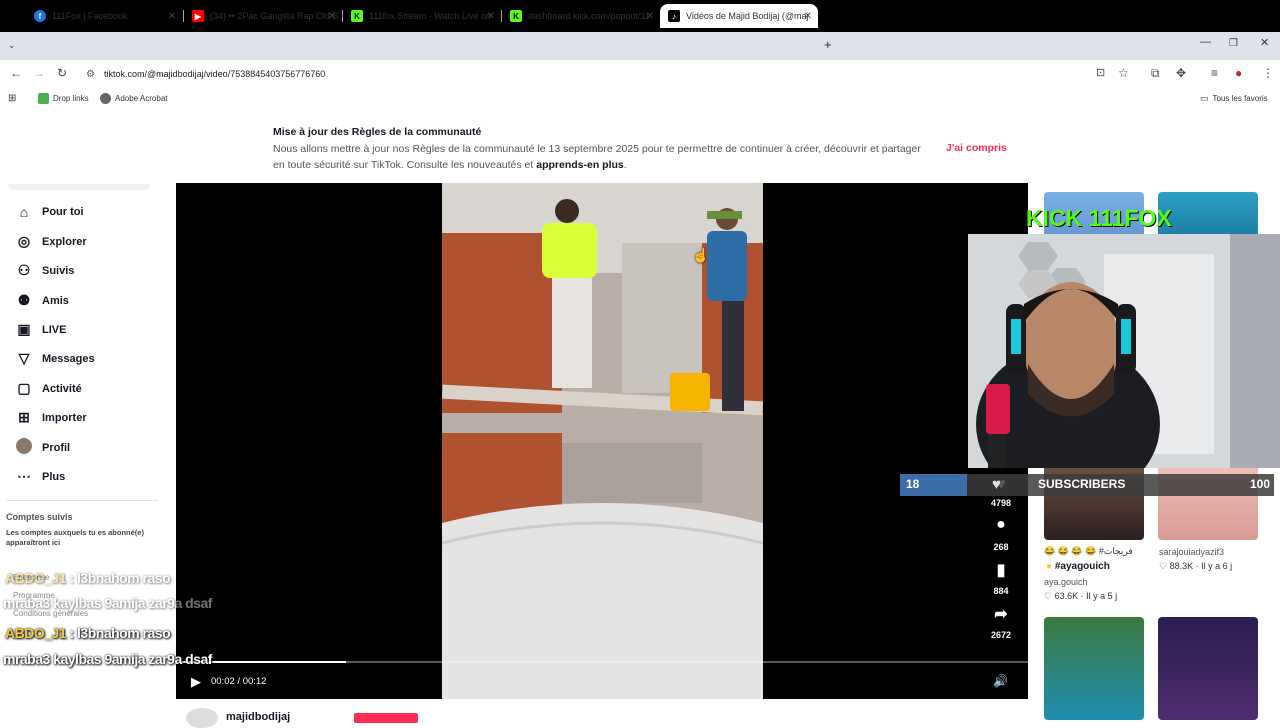 Image resolution: width=1280 pixels, height=728 pixels. What do you see at coordinates (976, 148) in the screenshot?
I see `understood-button: J'ai compris` at bounding box center [976, 148].